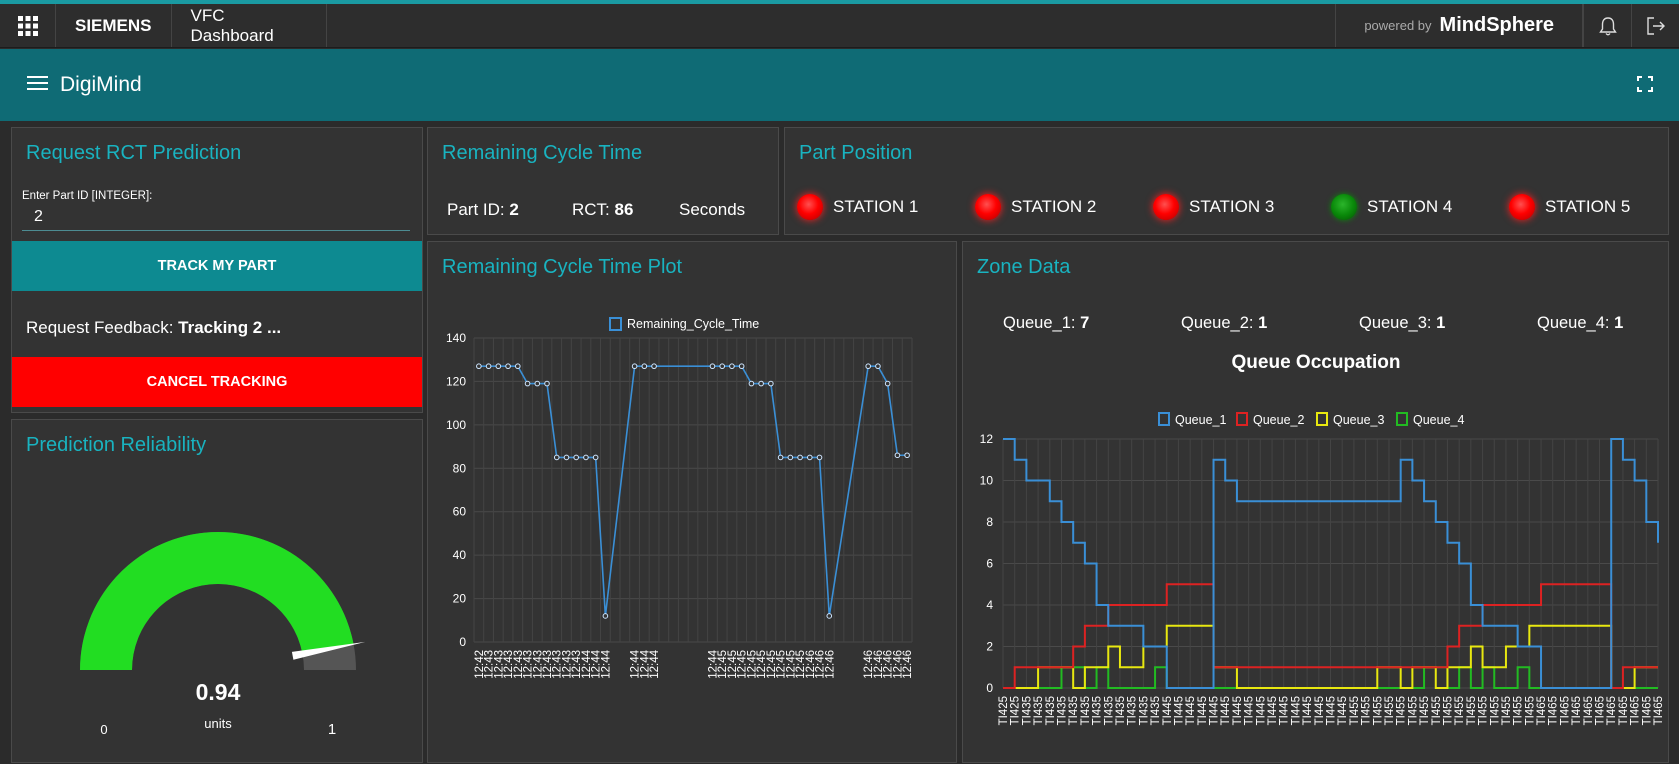  Describe the element at coordinates (1391, 207) in the screenshot. I see `station-4: STATION 4` at that location.